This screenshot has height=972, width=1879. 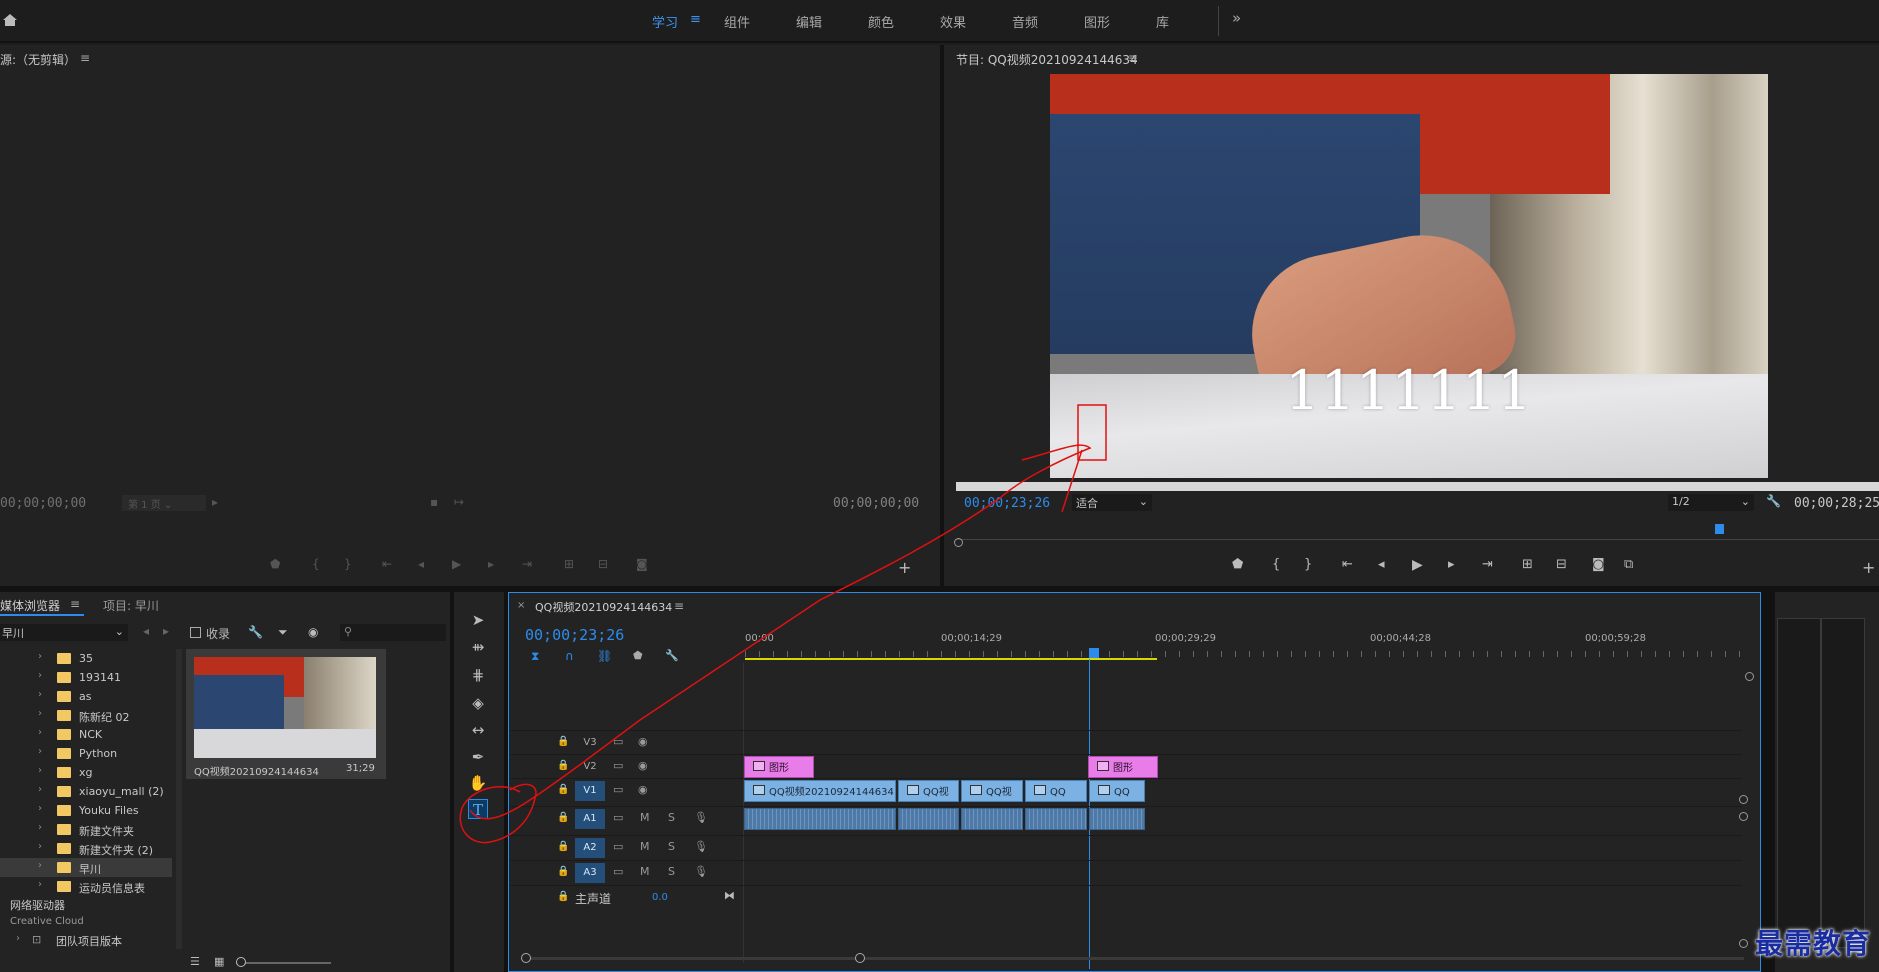 I want to click on hand-tool-icon: ✋, so click(x=478, y=783).